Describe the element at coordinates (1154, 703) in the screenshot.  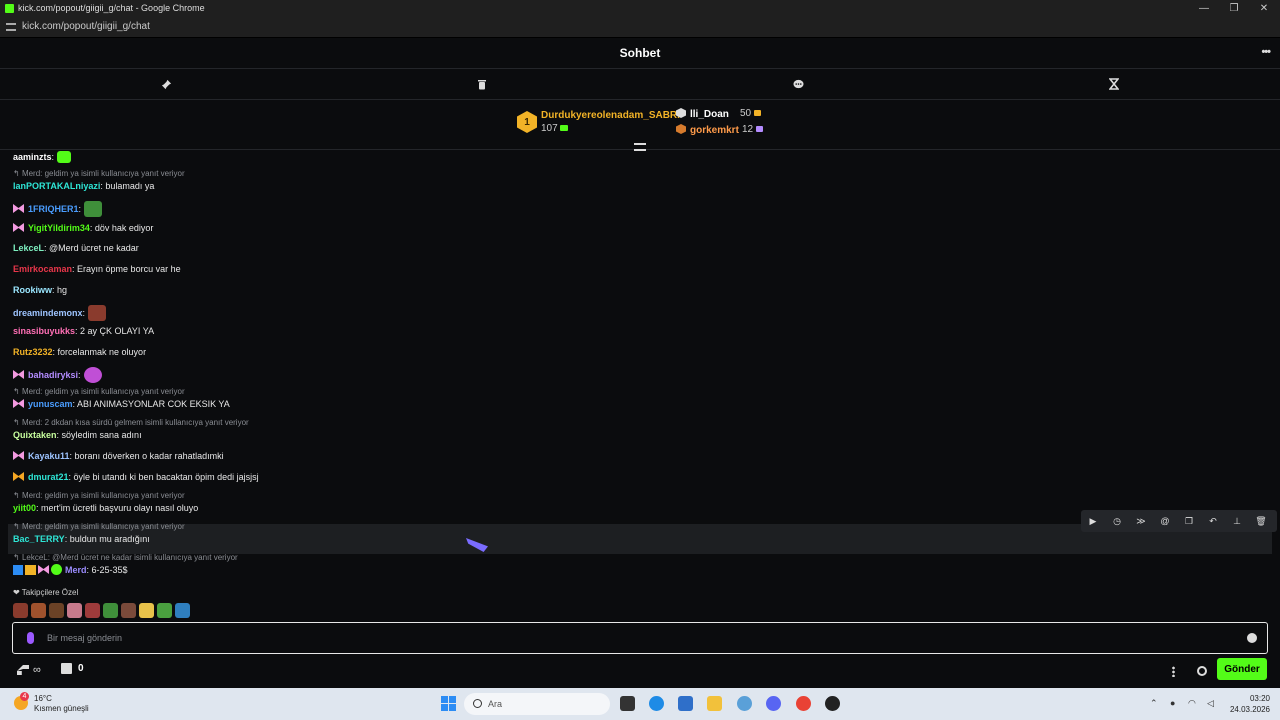
I see `tray-chevron-icon: ⌃` at that location.